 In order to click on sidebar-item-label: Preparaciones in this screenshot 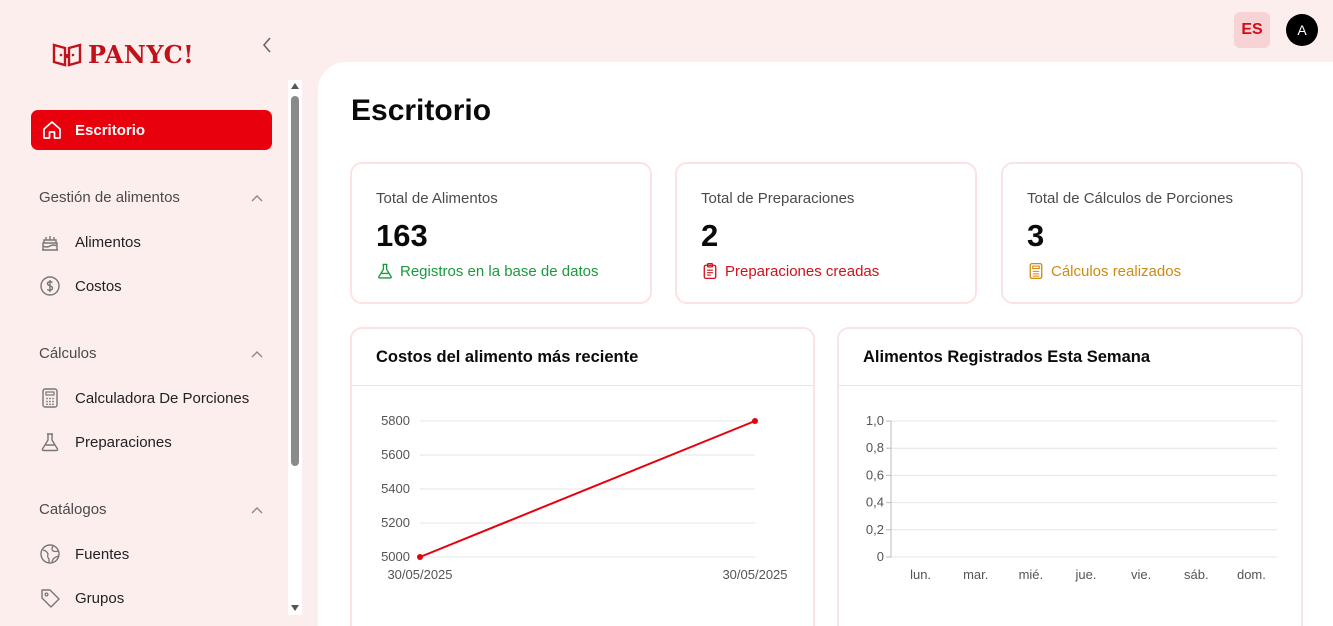, I will do `click(123, 442)`.